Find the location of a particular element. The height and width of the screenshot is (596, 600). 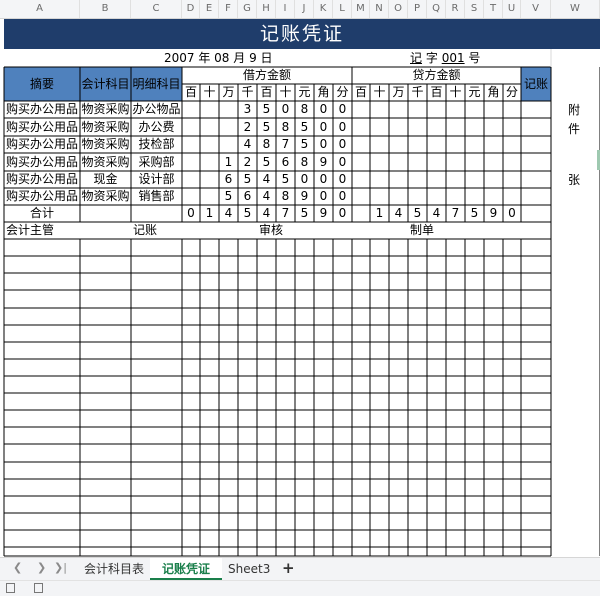

row-0-debit-6: 8 is located at coordinates (304, 109).